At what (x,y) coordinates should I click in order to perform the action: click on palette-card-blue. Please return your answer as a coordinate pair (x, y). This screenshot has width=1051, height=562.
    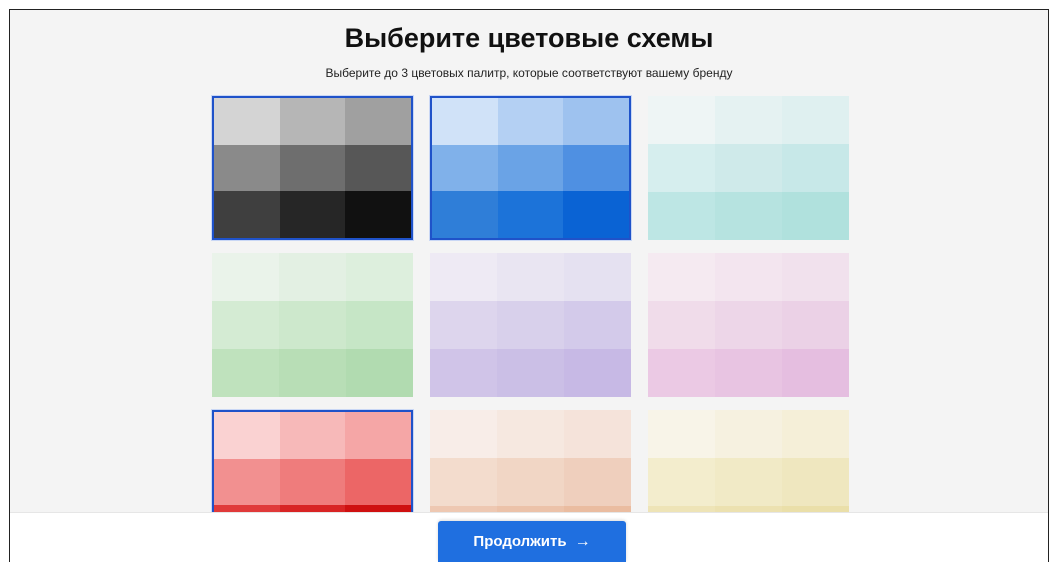
    Looking at the image, I should click on (530, 168).